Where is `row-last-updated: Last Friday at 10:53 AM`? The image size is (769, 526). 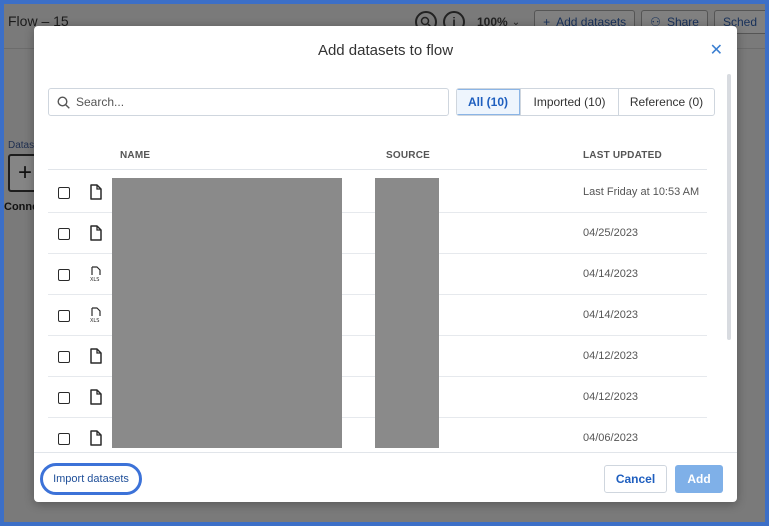
row-last-updated: Last Friday at 10:53 AM is located at coordinates (641, 192).